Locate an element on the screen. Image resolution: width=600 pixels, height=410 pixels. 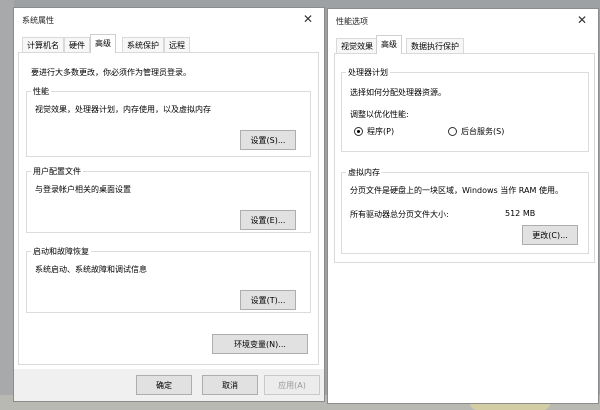
tab-remote: 远程 is located at coordinates (177, 44).